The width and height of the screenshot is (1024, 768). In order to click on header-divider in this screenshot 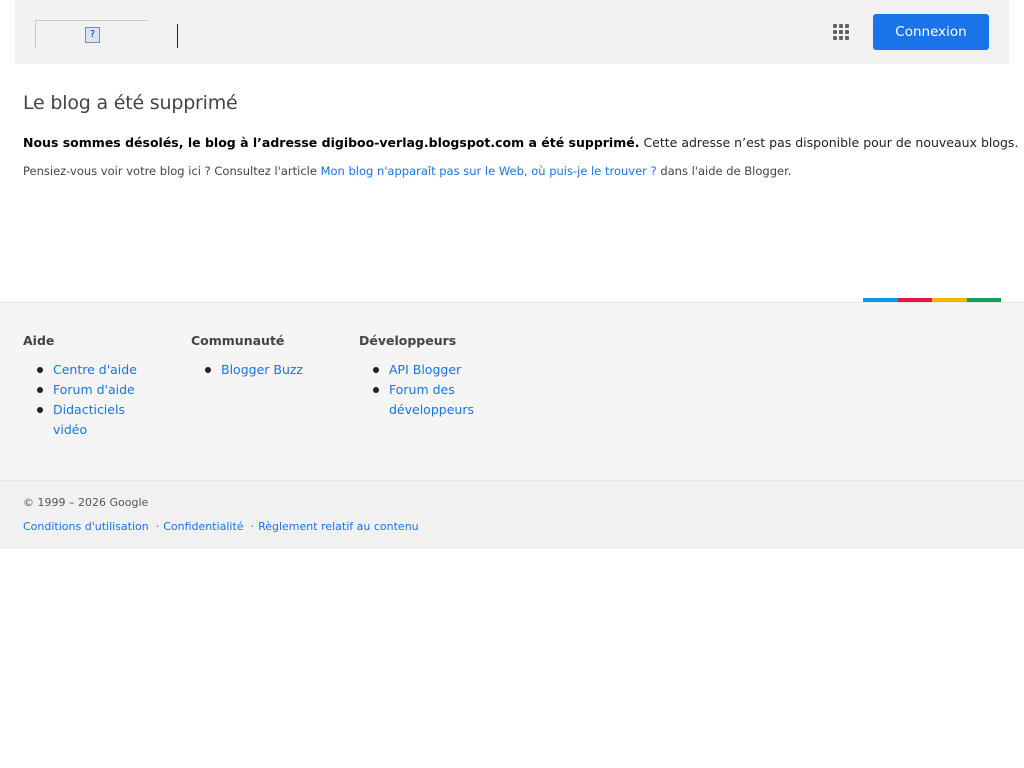, I will do `click(177, 36)`.